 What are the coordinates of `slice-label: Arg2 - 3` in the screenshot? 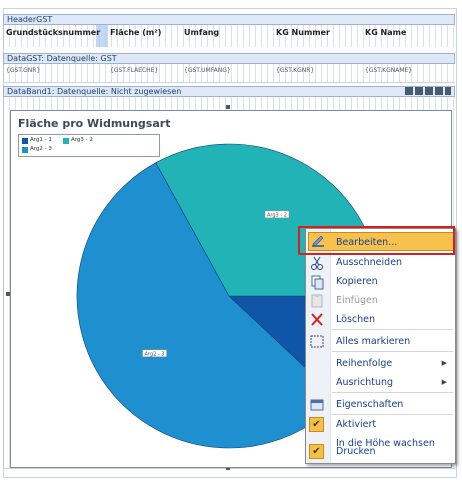 It's located at (155, 354).